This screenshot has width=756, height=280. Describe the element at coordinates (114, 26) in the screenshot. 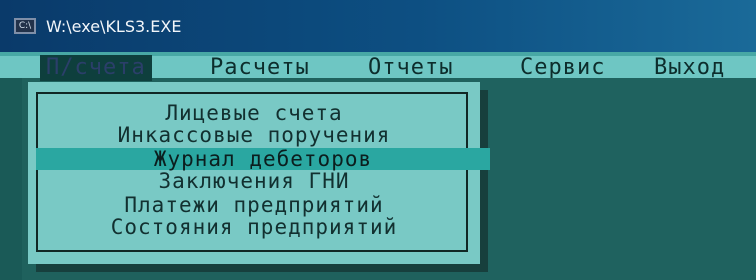

I see `window-title: W:\exe\KLS3.EXE` at that location.